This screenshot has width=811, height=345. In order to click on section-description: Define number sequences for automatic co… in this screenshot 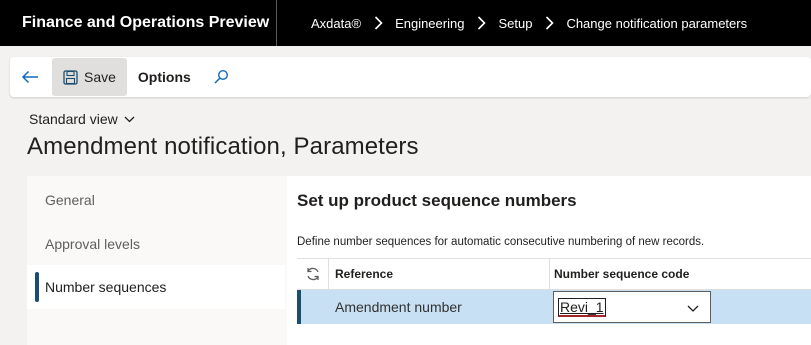, I will do `click(501, 242)`.